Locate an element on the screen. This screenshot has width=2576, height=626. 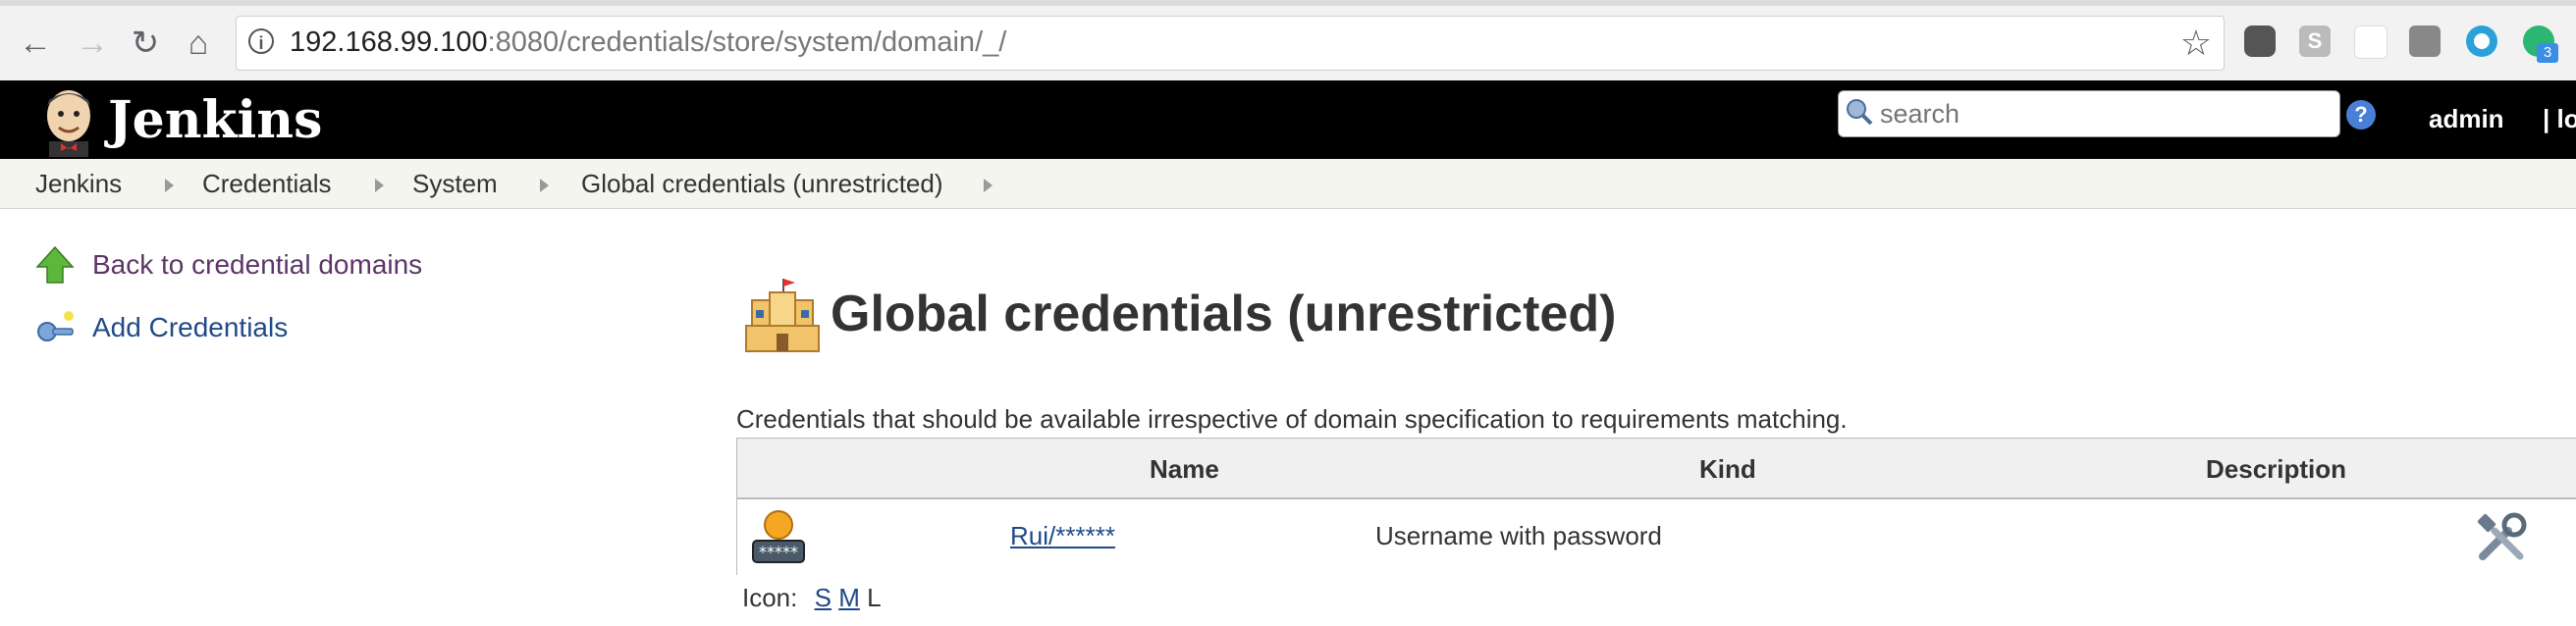
search-input is located at coordinates (2106, 114).